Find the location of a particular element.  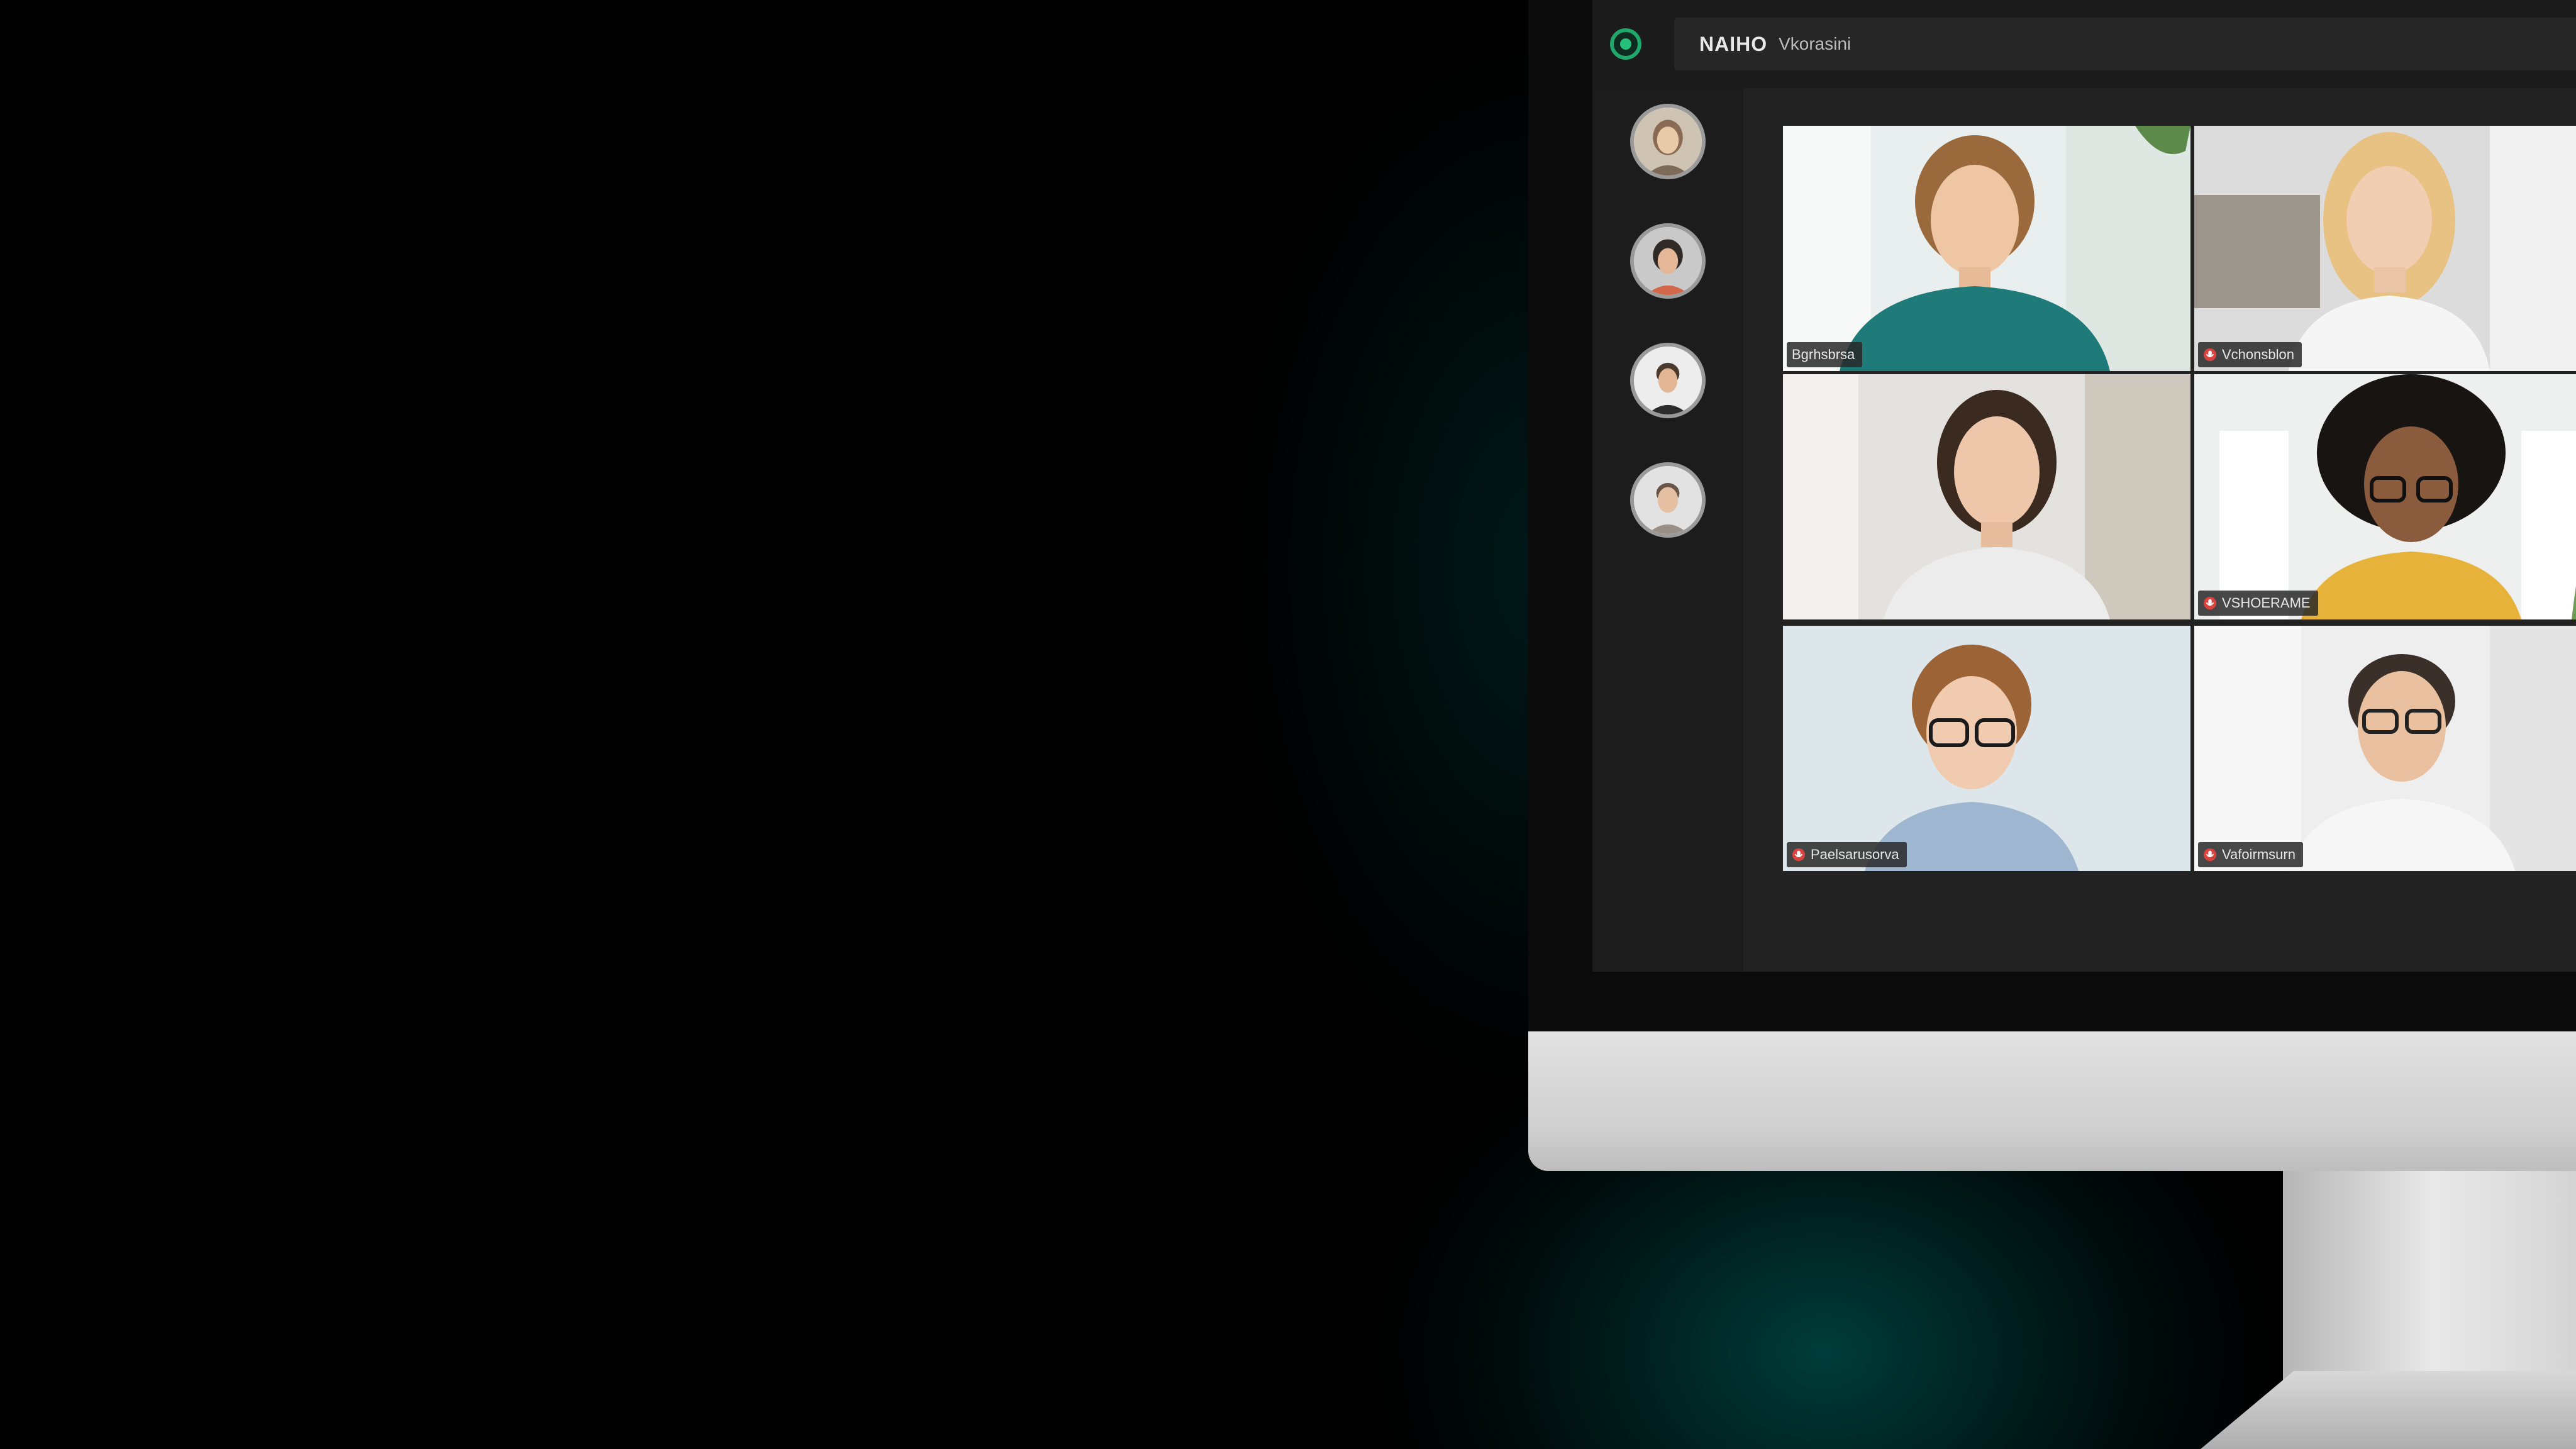

avatar-1-icon is located at coordinates (1668, 141).